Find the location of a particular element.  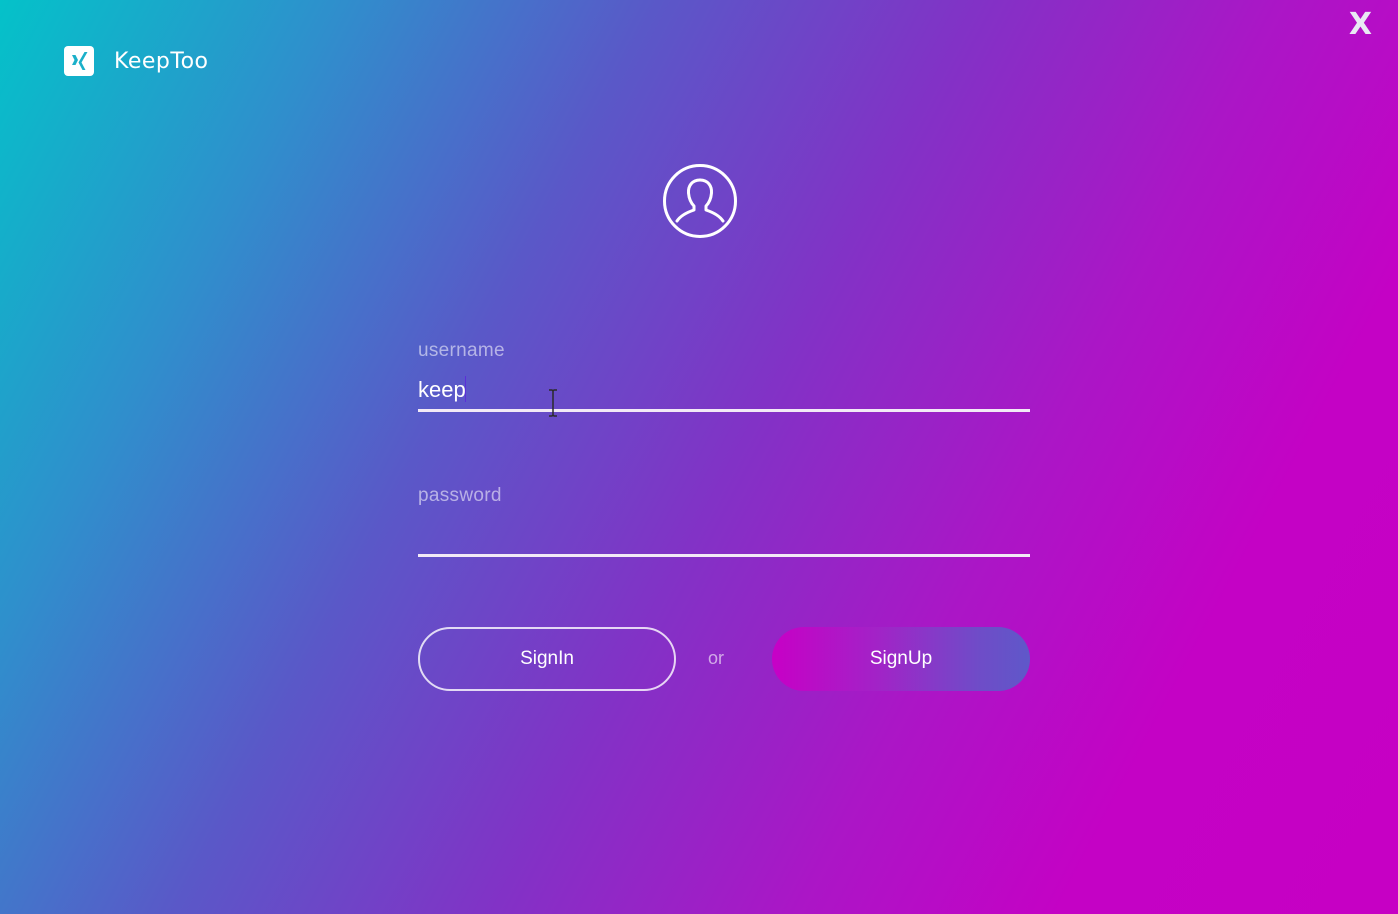

user-avatar-icon is located at coordinates (700, 201).